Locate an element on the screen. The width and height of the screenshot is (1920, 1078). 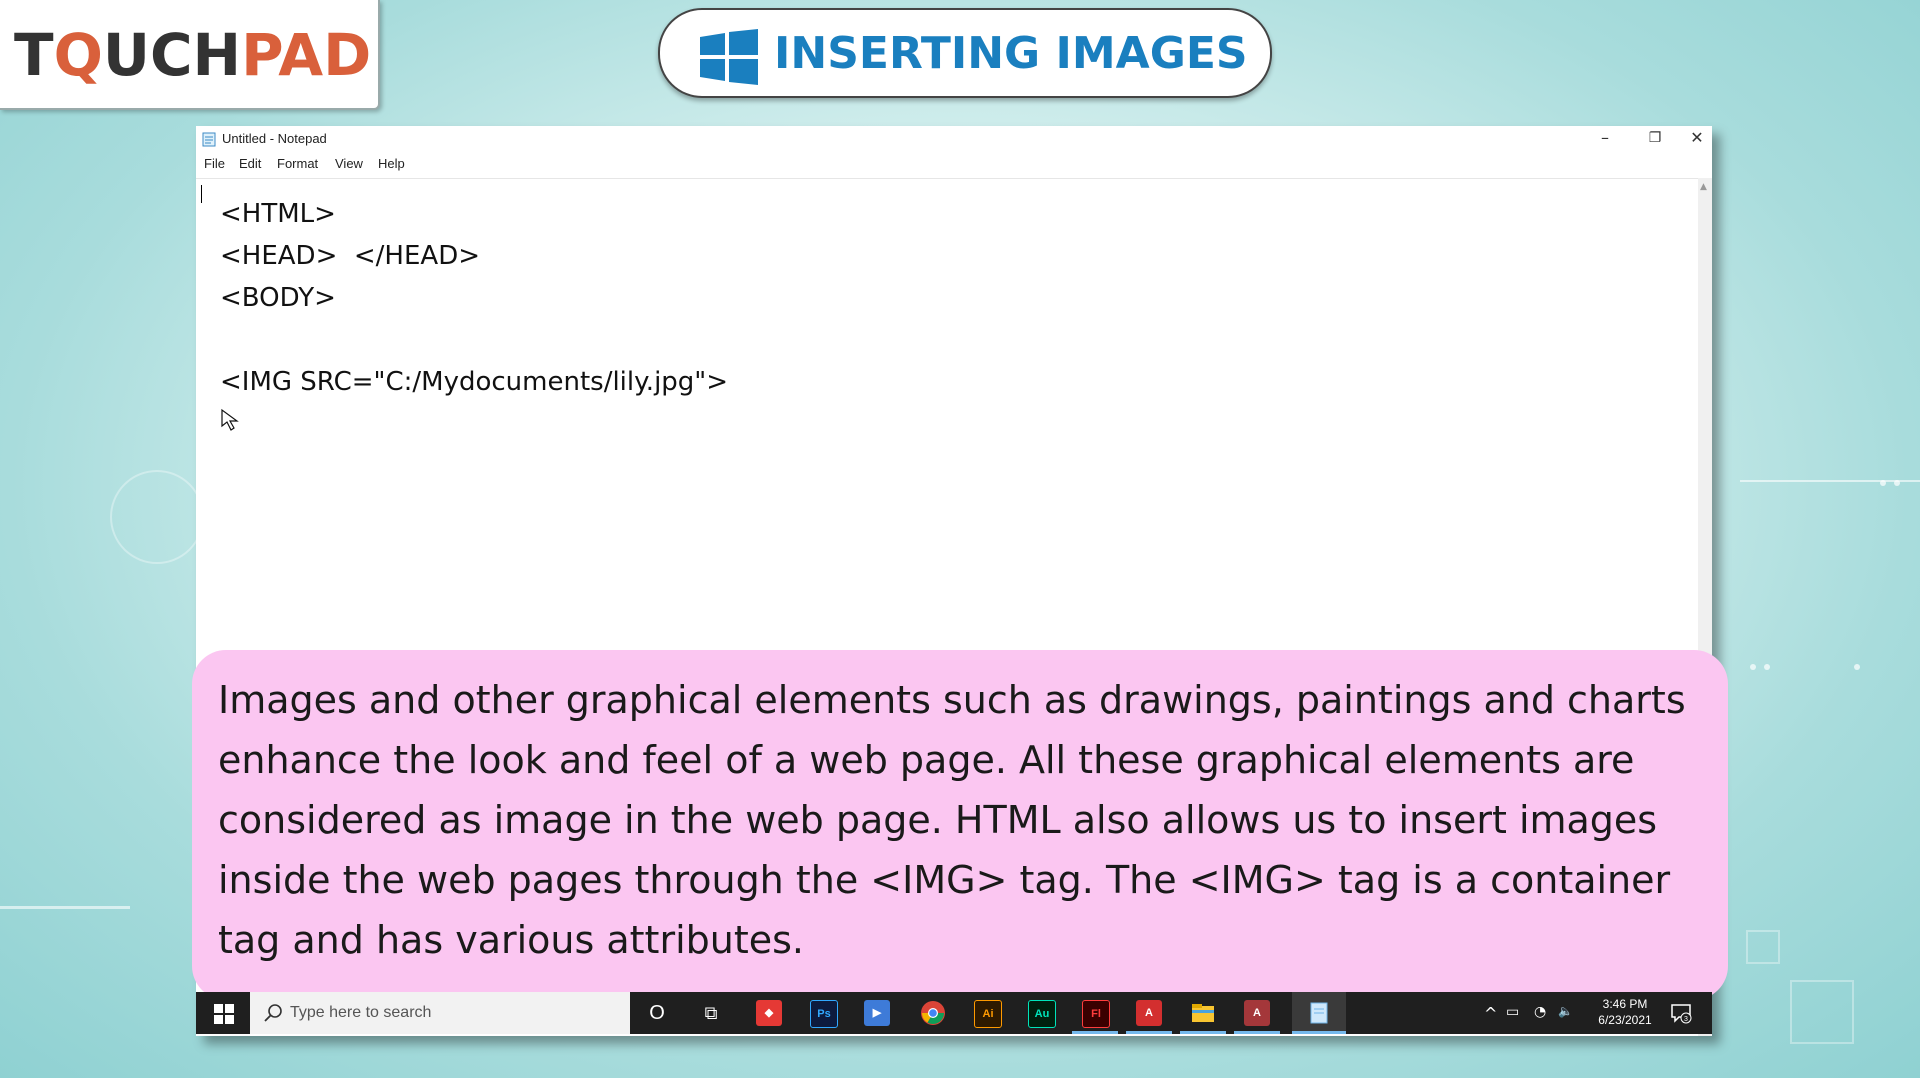
notification-center-icon: 3 is located at coordinates (1681, 1013).